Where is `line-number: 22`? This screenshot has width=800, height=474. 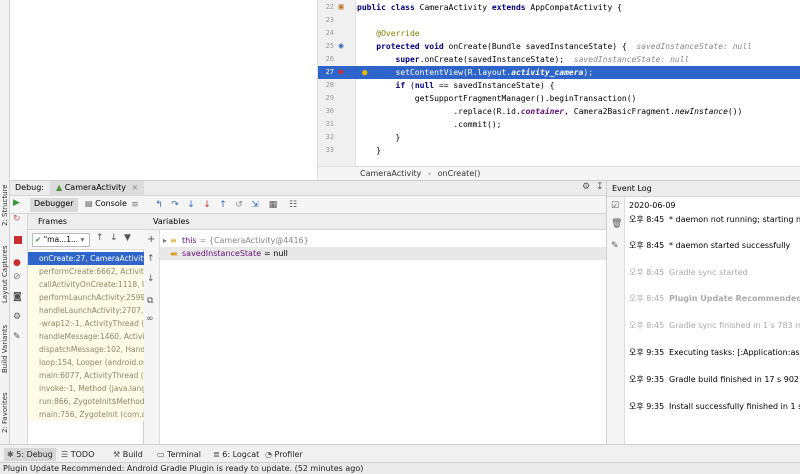 line-number: 22 is located at coordinates (326, 7).